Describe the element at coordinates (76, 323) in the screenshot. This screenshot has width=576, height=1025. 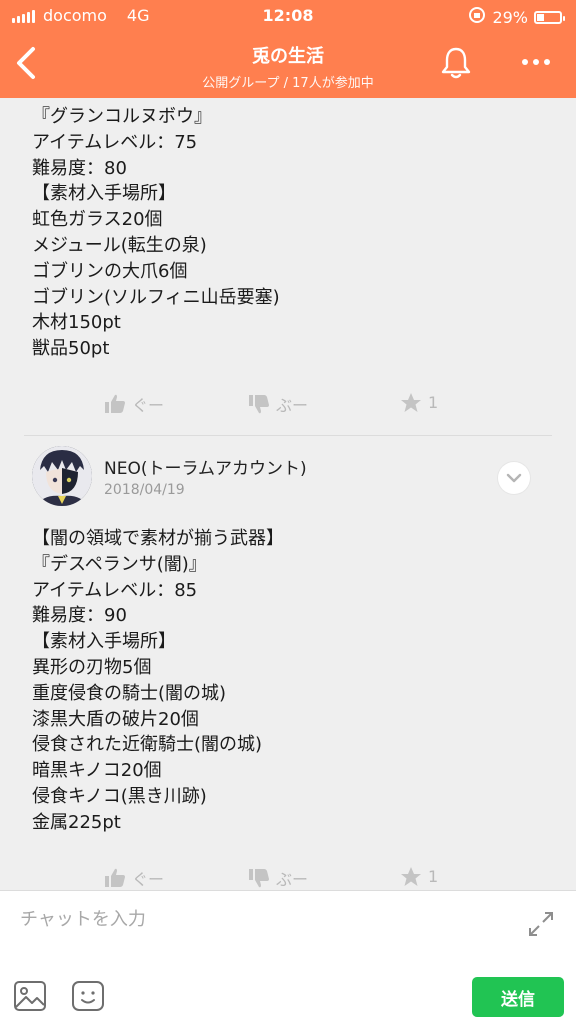
I see `post-line: 木材150pt` at that location.